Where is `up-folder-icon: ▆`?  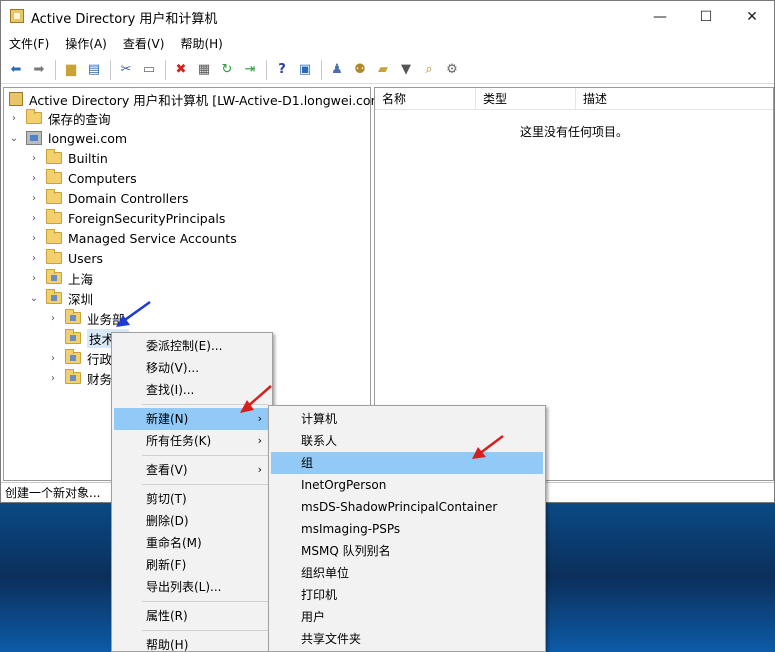
up-folder-icon: ▆ is located at coordinates (71, 70).